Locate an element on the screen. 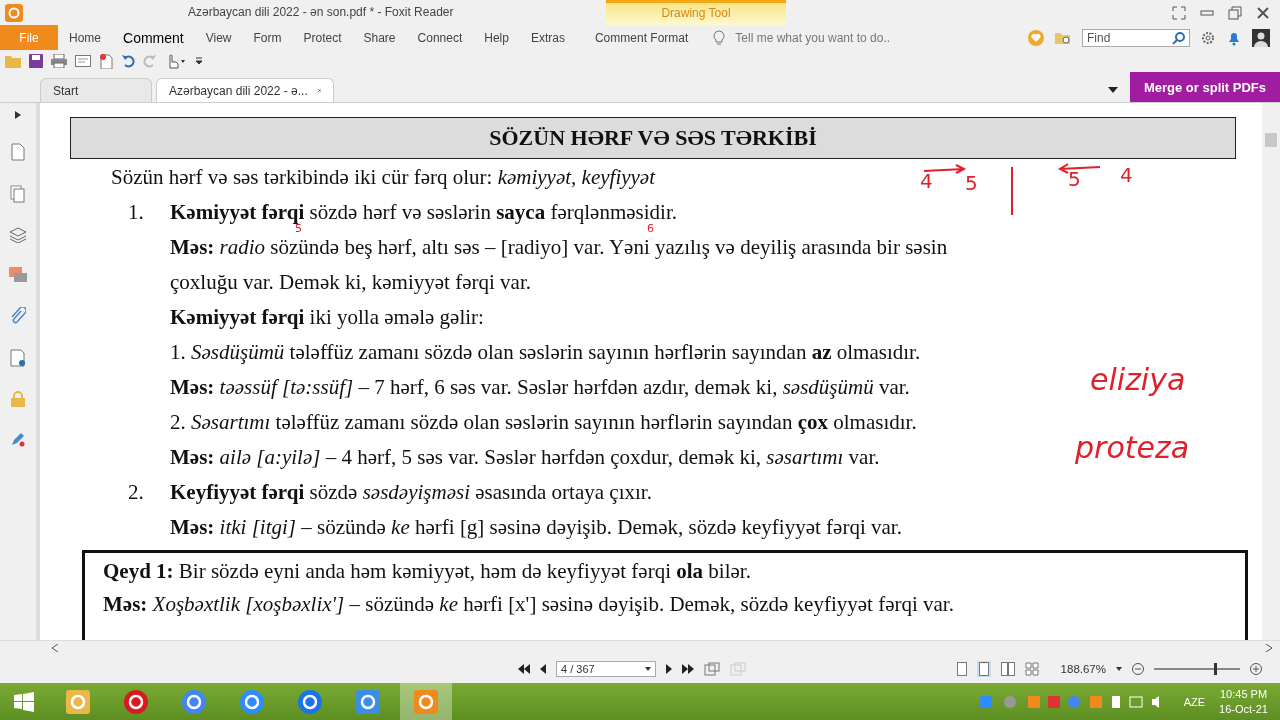  slider-thumb is located at coordinates (1215, 669).